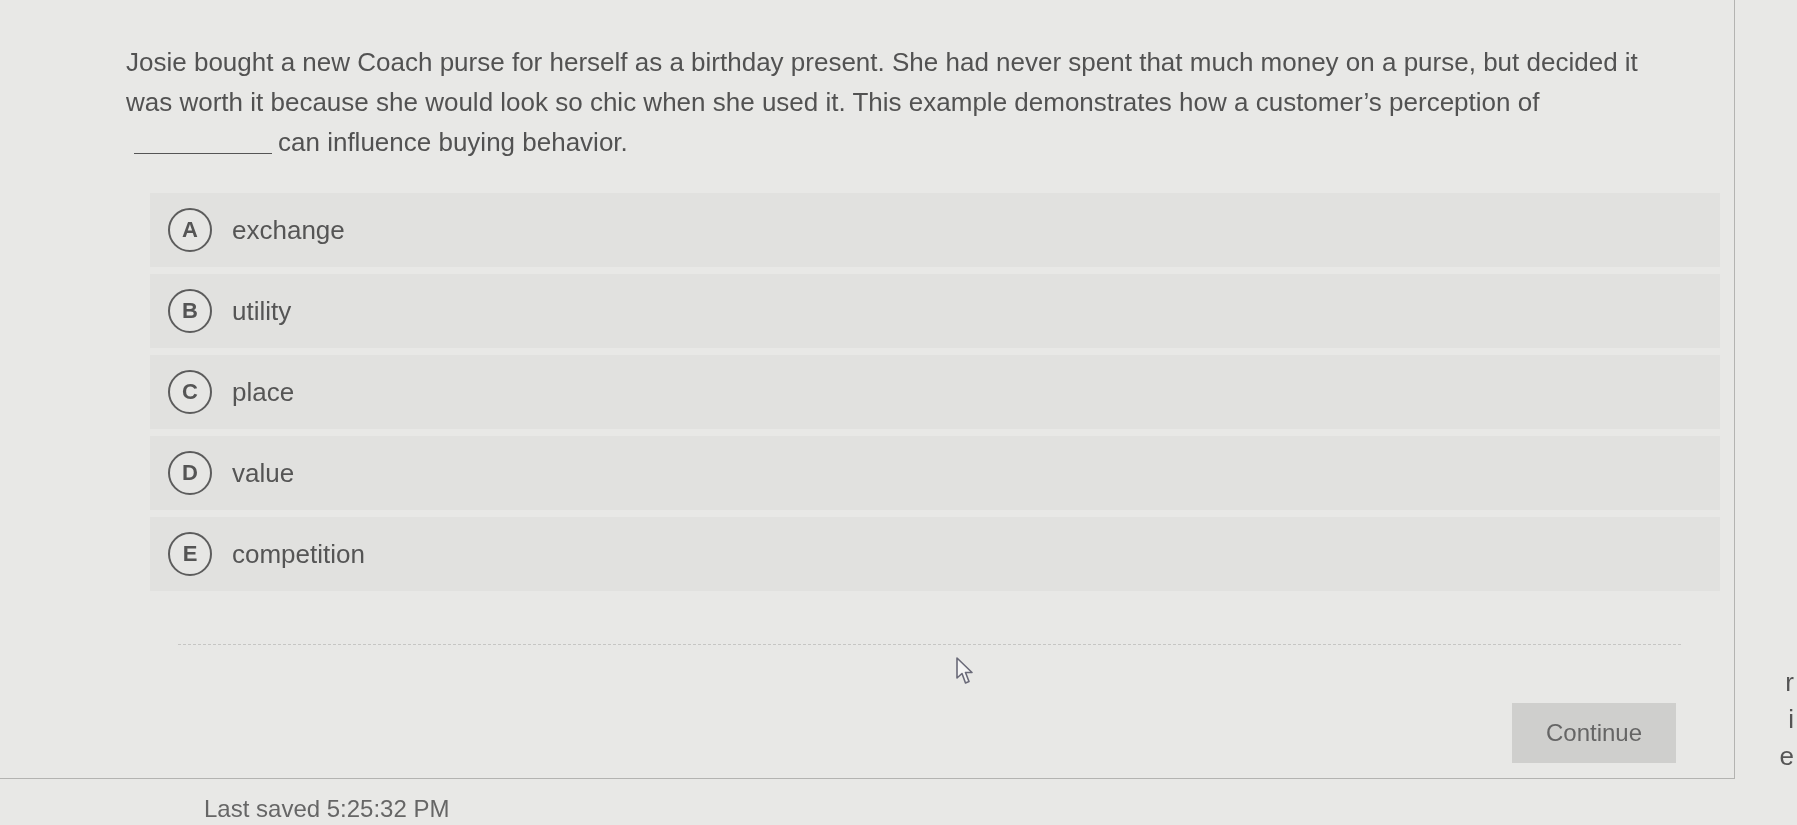 The height and width of the screenshot is (825, 1797). Describe the element at coordinates (190, 311) in the screenshot. I see `radio-button: B` at that location.